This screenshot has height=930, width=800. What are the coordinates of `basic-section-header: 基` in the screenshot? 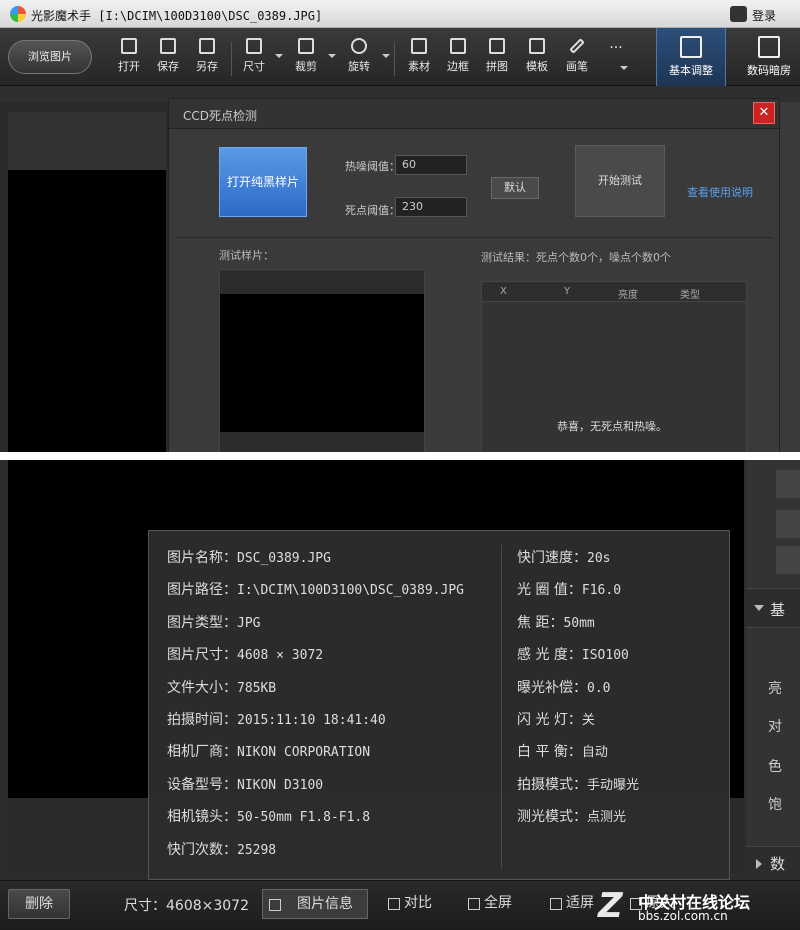 It's located at (773, 608).